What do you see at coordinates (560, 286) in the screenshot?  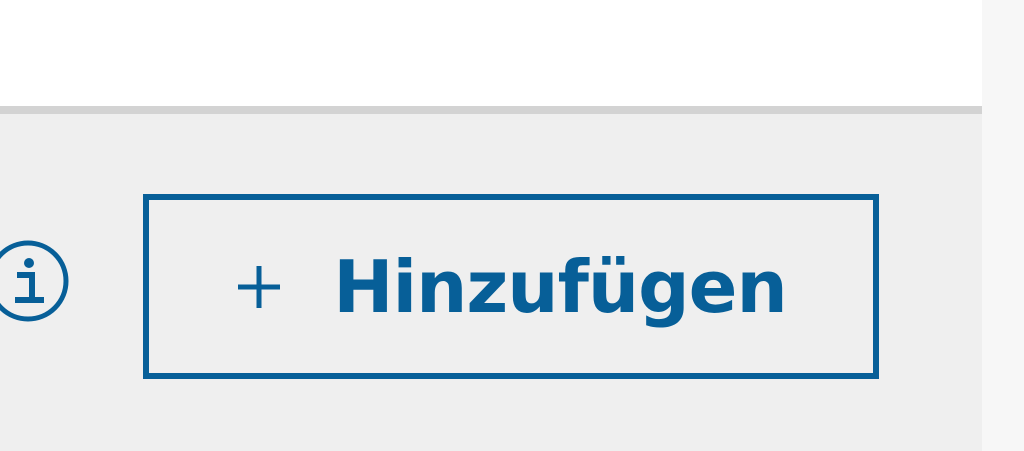 I see `add-button-label: Hinzufügen` at bounding box center [560, 286].